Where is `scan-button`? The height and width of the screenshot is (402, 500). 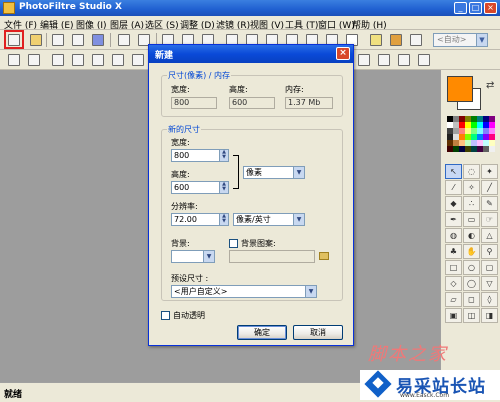
scan-button is located at coordinates (98, 40).